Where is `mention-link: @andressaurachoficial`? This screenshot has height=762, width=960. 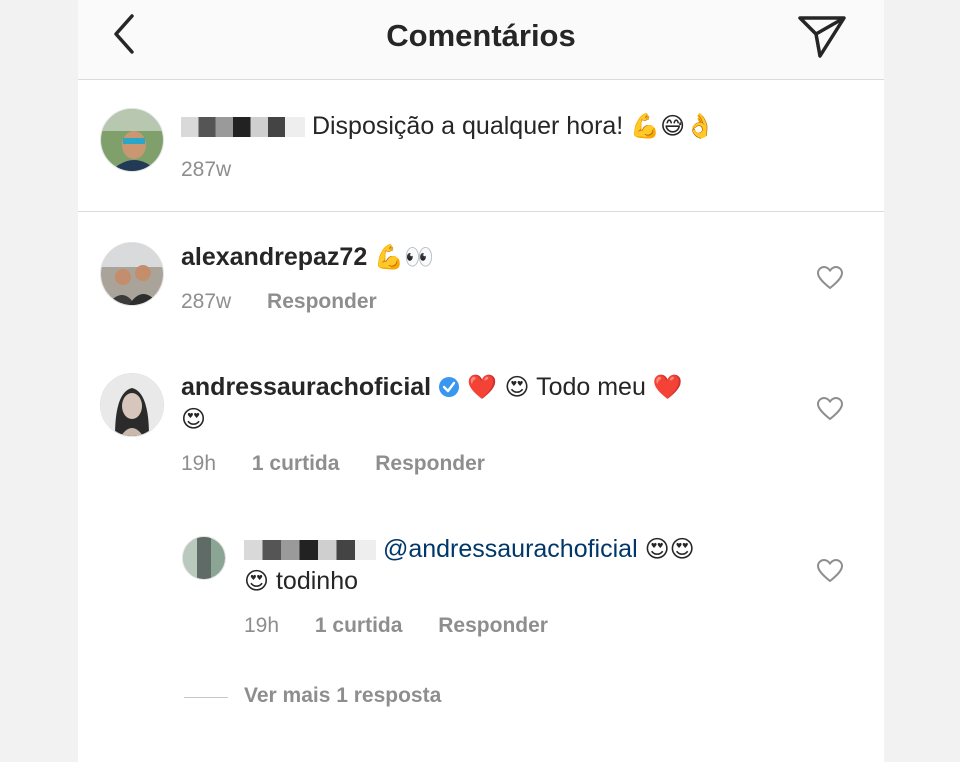 mention-link: @andressaurachoficial is located at coordinates (510, 549).